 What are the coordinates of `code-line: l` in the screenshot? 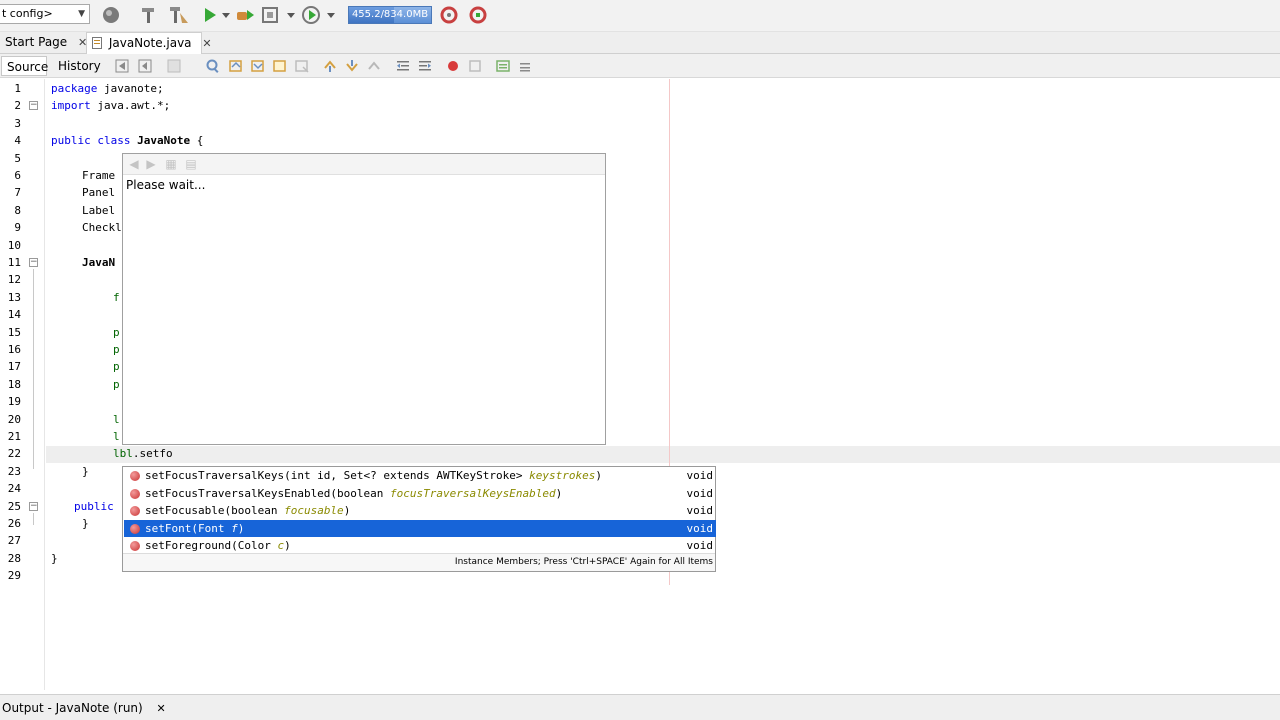 It's located at (116, 419).